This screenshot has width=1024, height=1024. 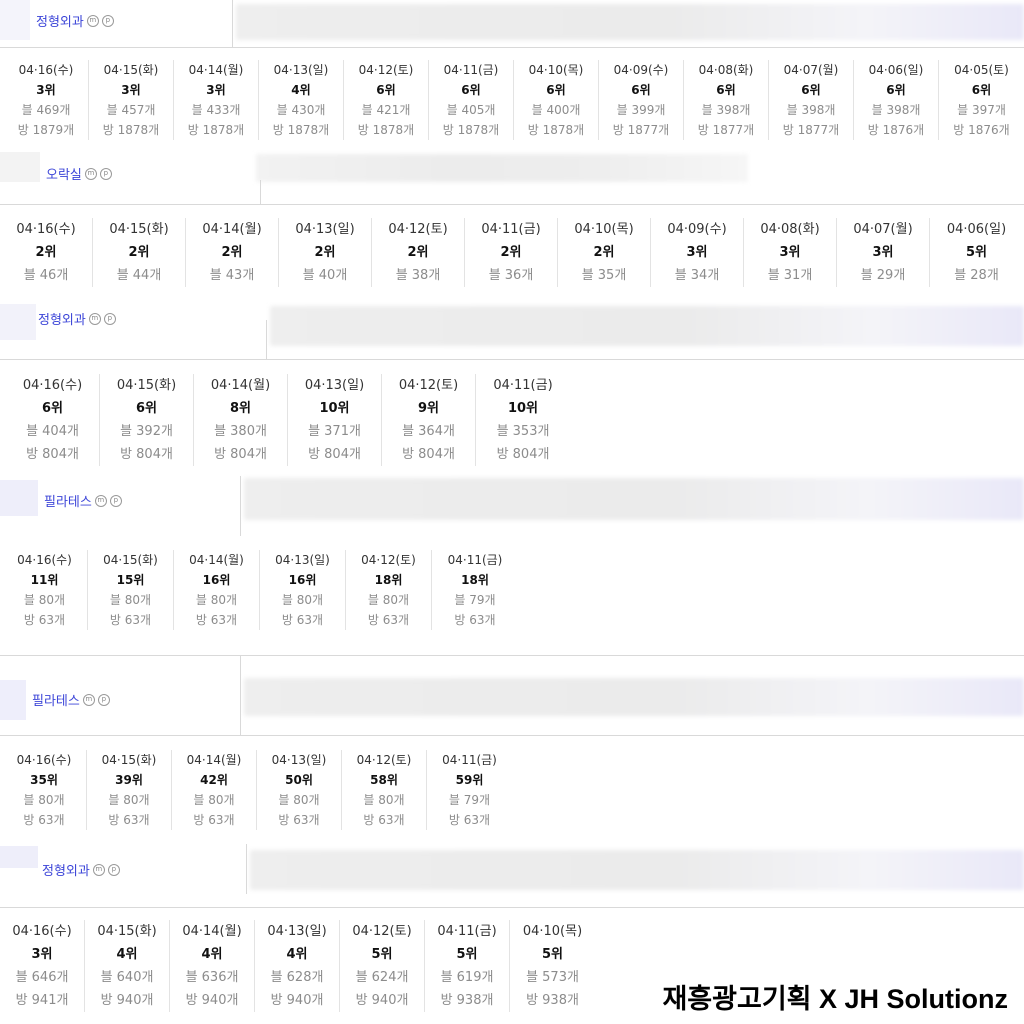 I want to click on rank-history-cell: 04·13(일) 10위 블 371개 방 804개, so click(x=335, y=420).